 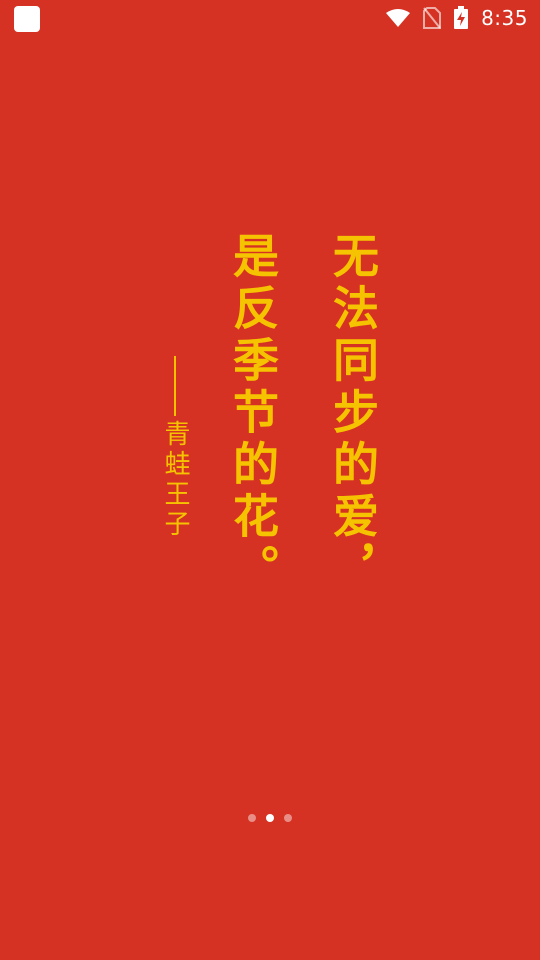 I want to click on status-icons: 8:35, so click(x=456, y=18).